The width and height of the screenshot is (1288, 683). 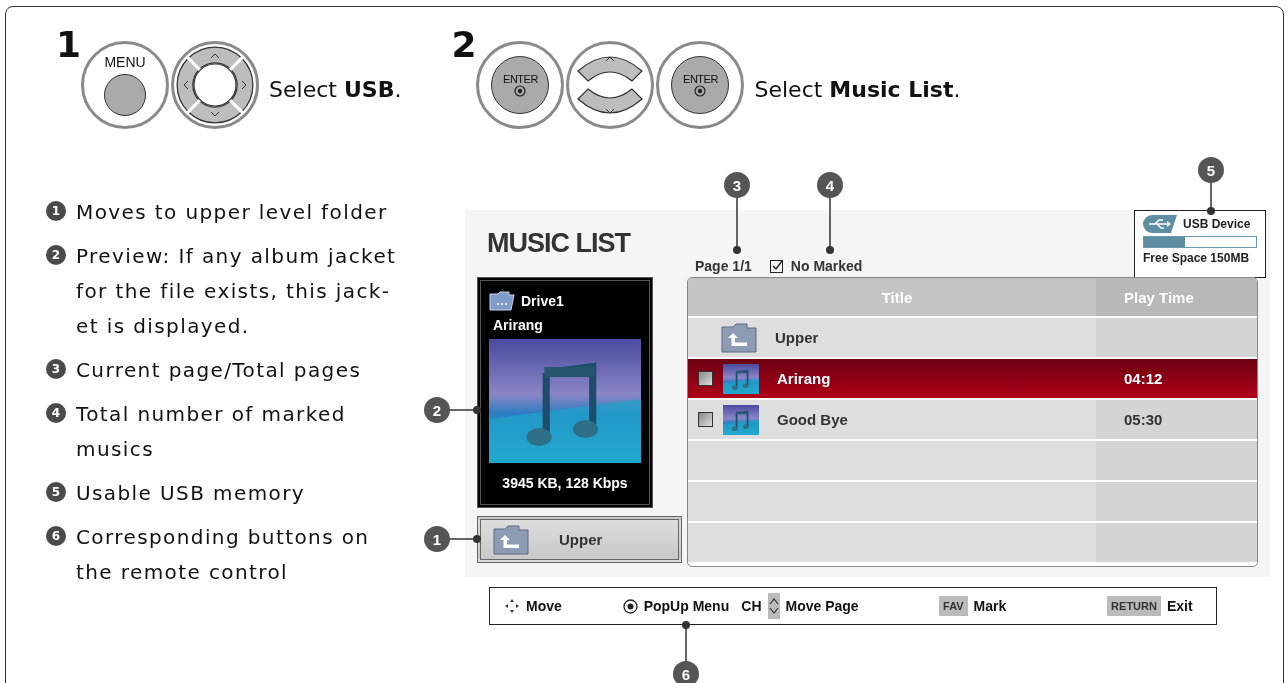 I want to click on usb-icon, so click(x=1160, y=224).